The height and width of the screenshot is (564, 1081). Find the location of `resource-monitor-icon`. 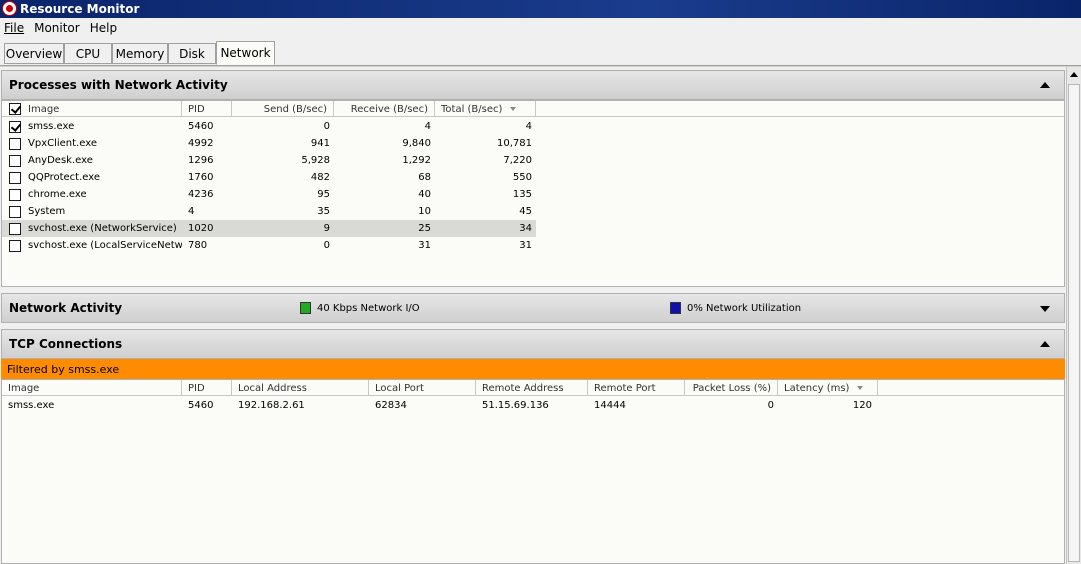

resource-monitor-icon is located at coordinates (9, 8).